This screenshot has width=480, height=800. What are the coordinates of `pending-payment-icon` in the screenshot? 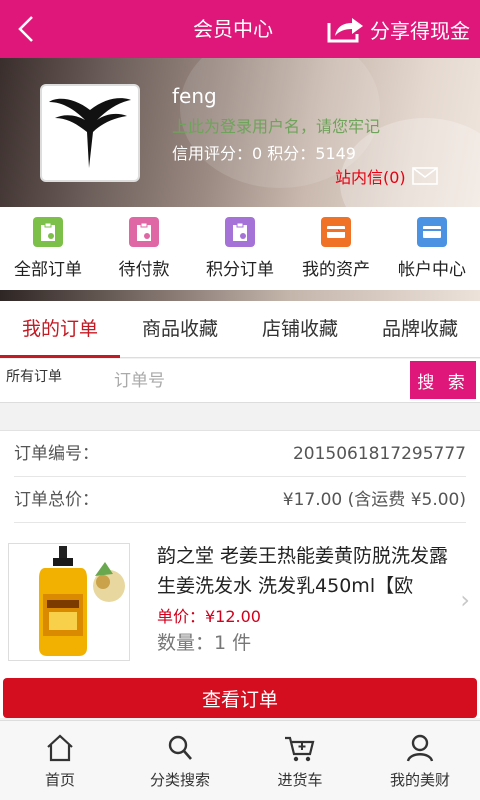 It's located at (144, 232).